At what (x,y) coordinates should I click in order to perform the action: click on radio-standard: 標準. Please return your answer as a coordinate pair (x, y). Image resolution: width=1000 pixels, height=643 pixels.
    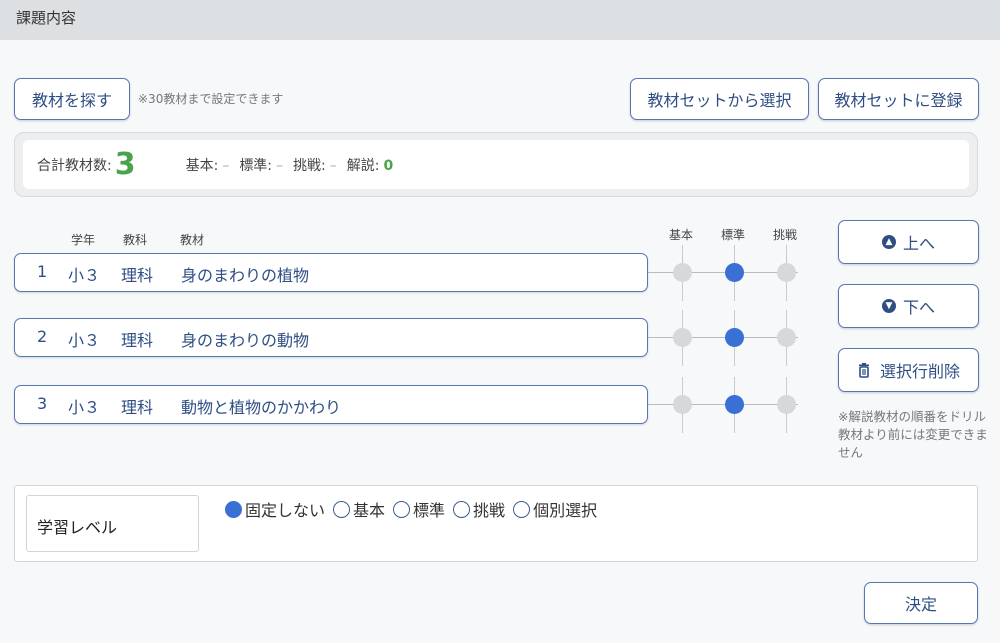
    Looking at the image, I should click on (419, 509).